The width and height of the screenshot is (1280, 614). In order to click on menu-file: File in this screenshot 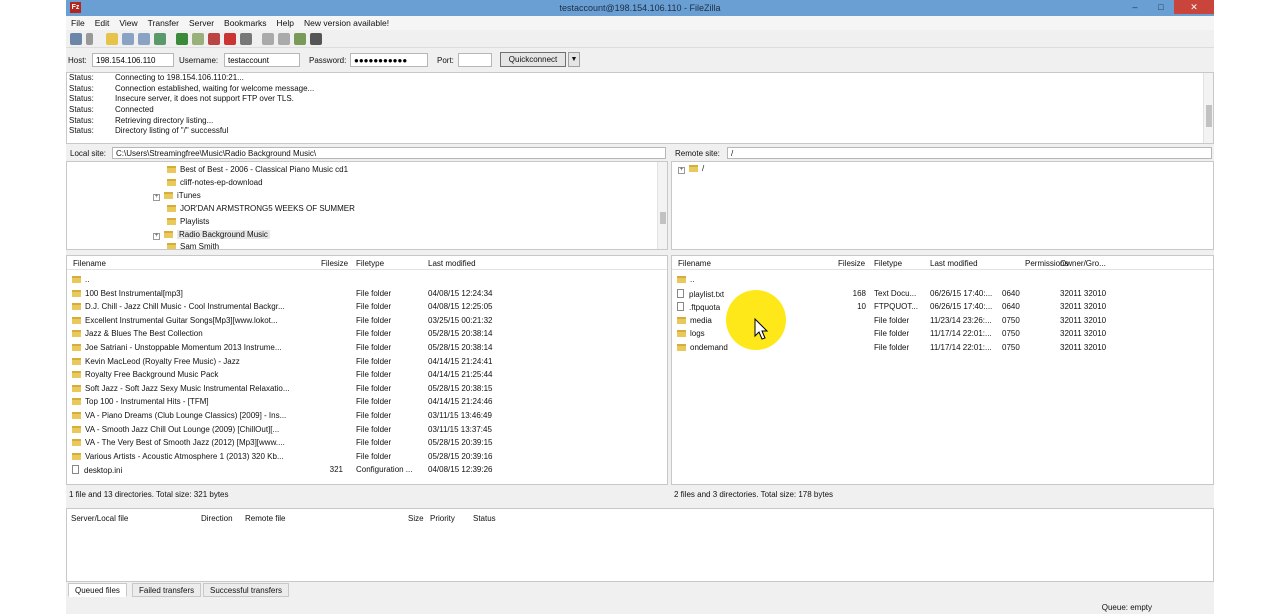, I will do `click(78, 23)`.